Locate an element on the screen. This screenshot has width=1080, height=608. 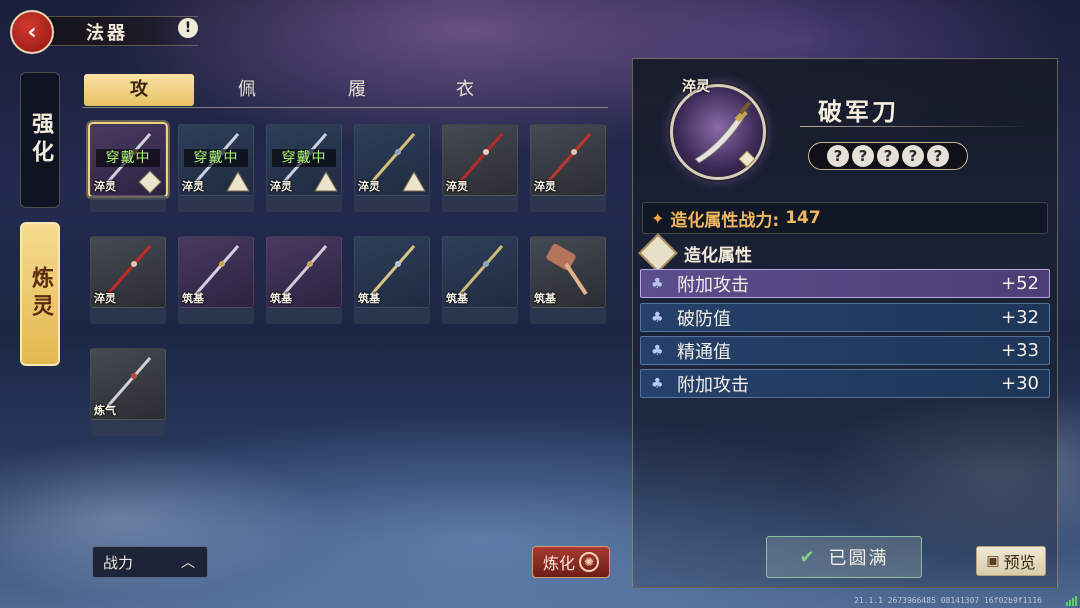
power-row: ✦ 造化属性战力: 147 is located at coordinates (845, 218).